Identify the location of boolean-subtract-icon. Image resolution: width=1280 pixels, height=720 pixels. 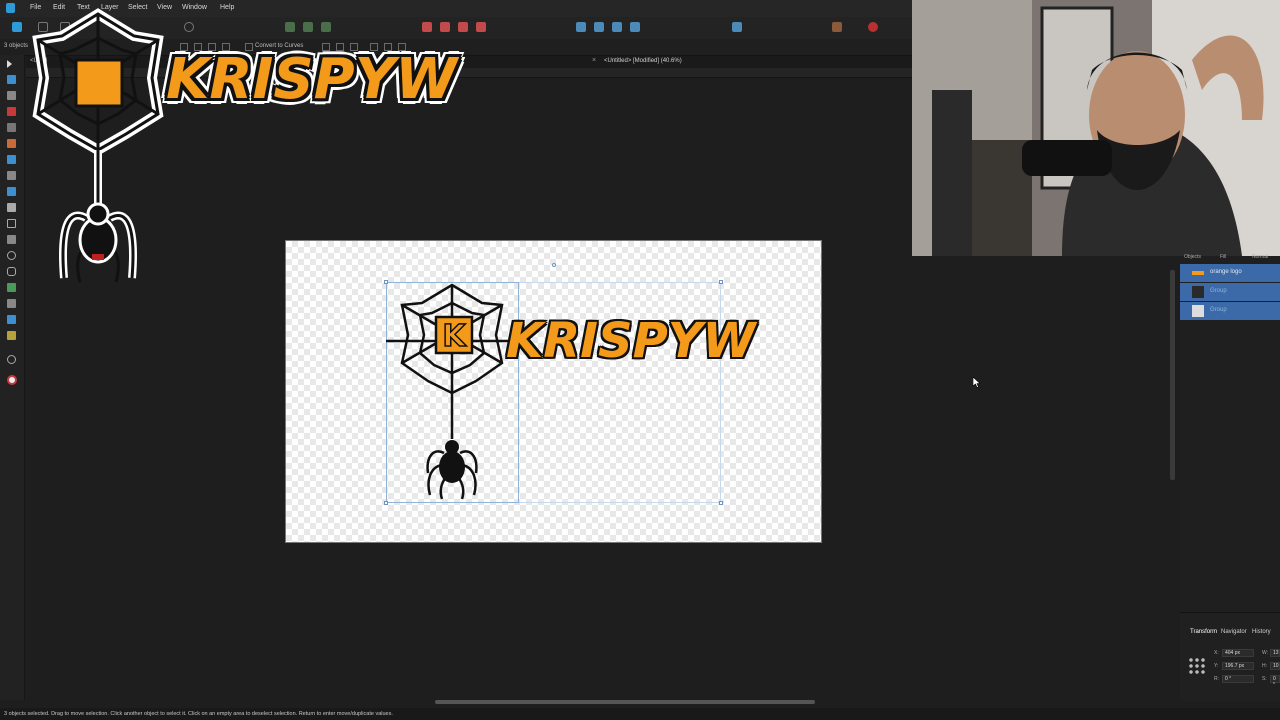
(445, 27).